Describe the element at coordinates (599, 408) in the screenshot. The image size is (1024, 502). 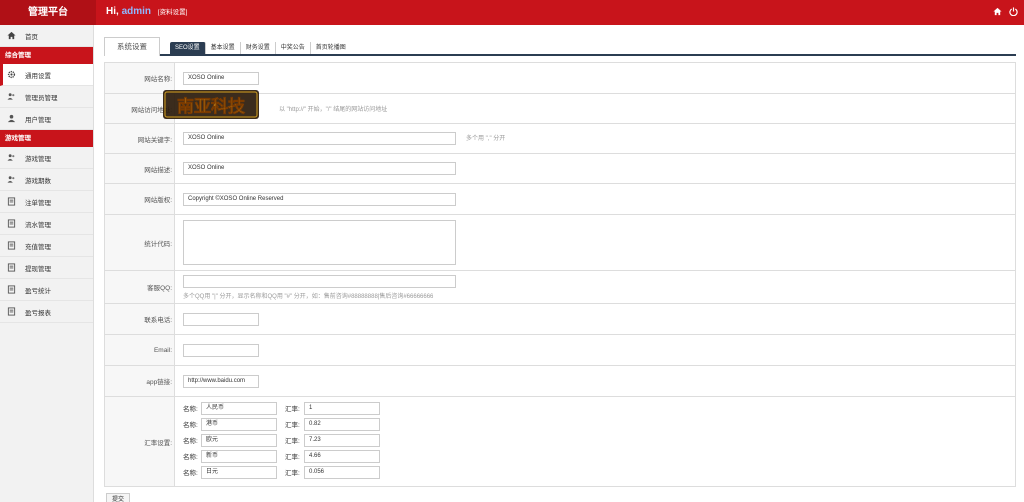
I see `exchange-rate-row: 名称: 人民币 汇率: 1` at that location.